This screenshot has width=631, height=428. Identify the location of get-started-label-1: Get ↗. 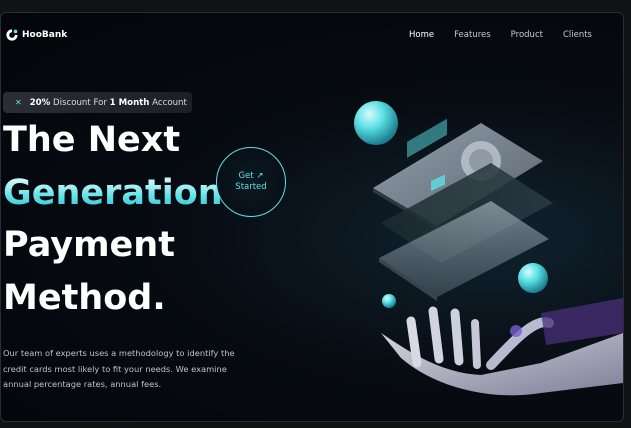
(251, 176).